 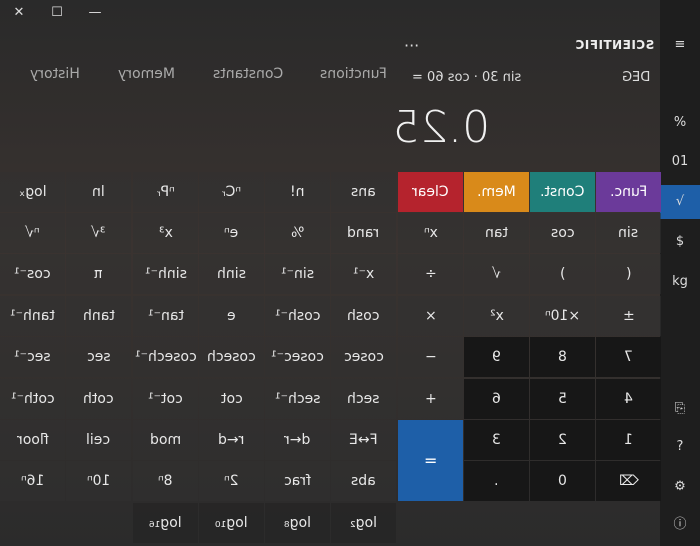 I want to click on more-options-button: ···, so click(x=411, y=45).